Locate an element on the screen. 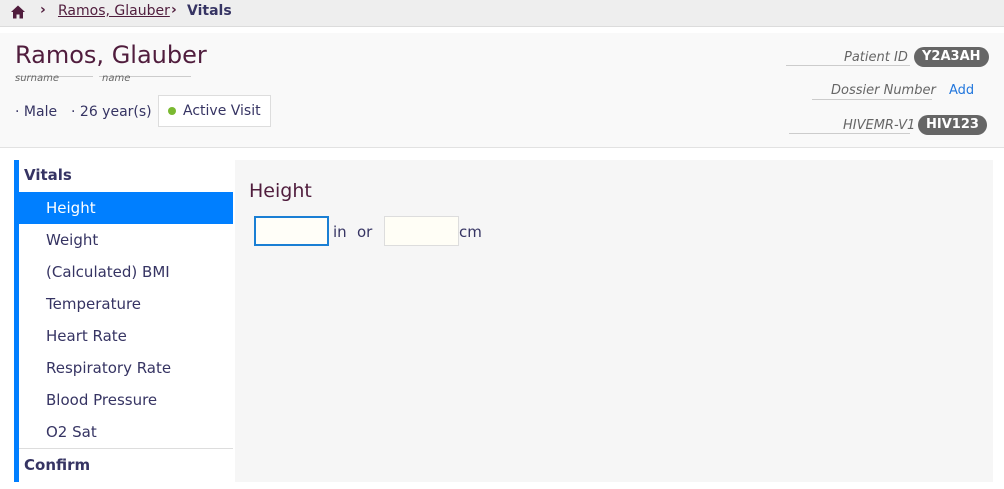  nav-item-o2-sat: O2 Sat is located at coordinates (126, 432).